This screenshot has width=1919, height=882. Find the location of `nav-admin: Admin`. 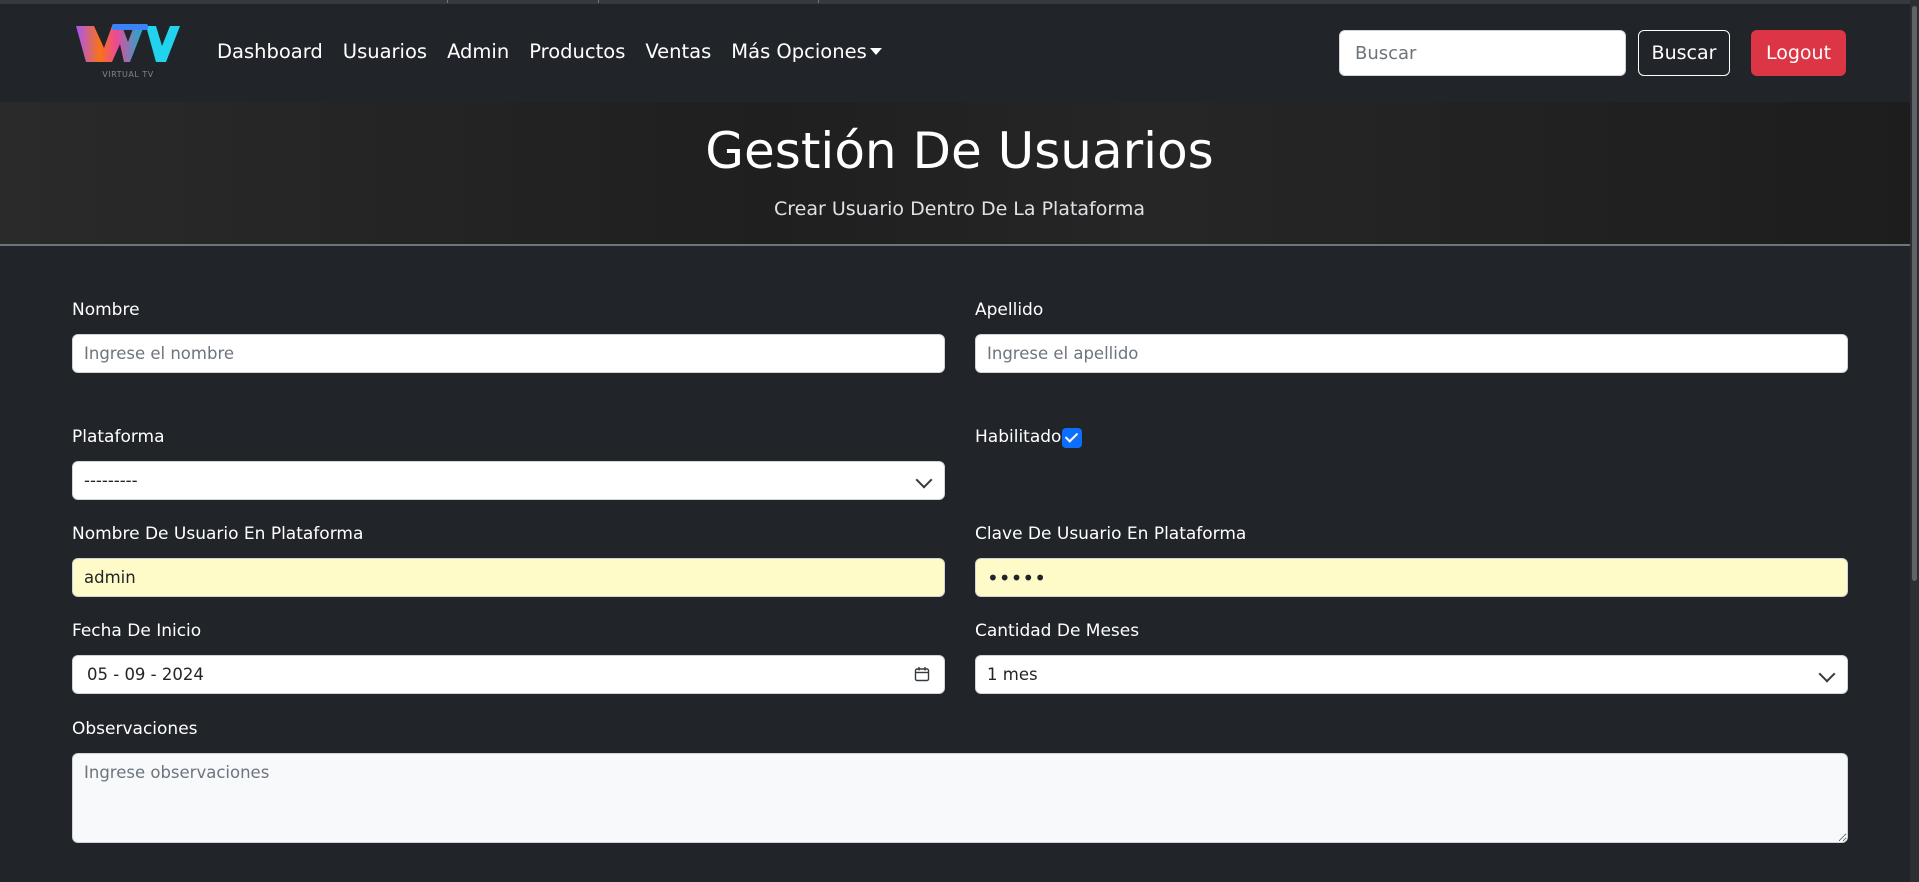

nav-admin: Admin is located at coordinates (478, 51).